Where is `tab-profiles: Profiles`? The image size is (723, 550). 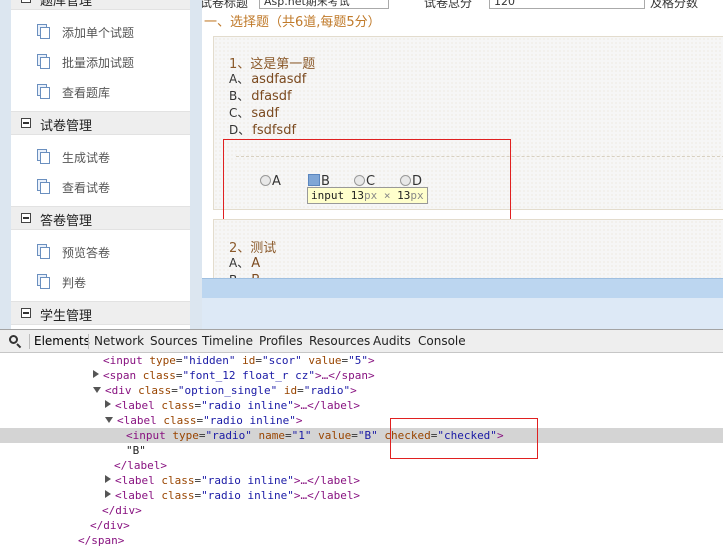
tab-profiles: Profiles is located at coordinates (281, 341).